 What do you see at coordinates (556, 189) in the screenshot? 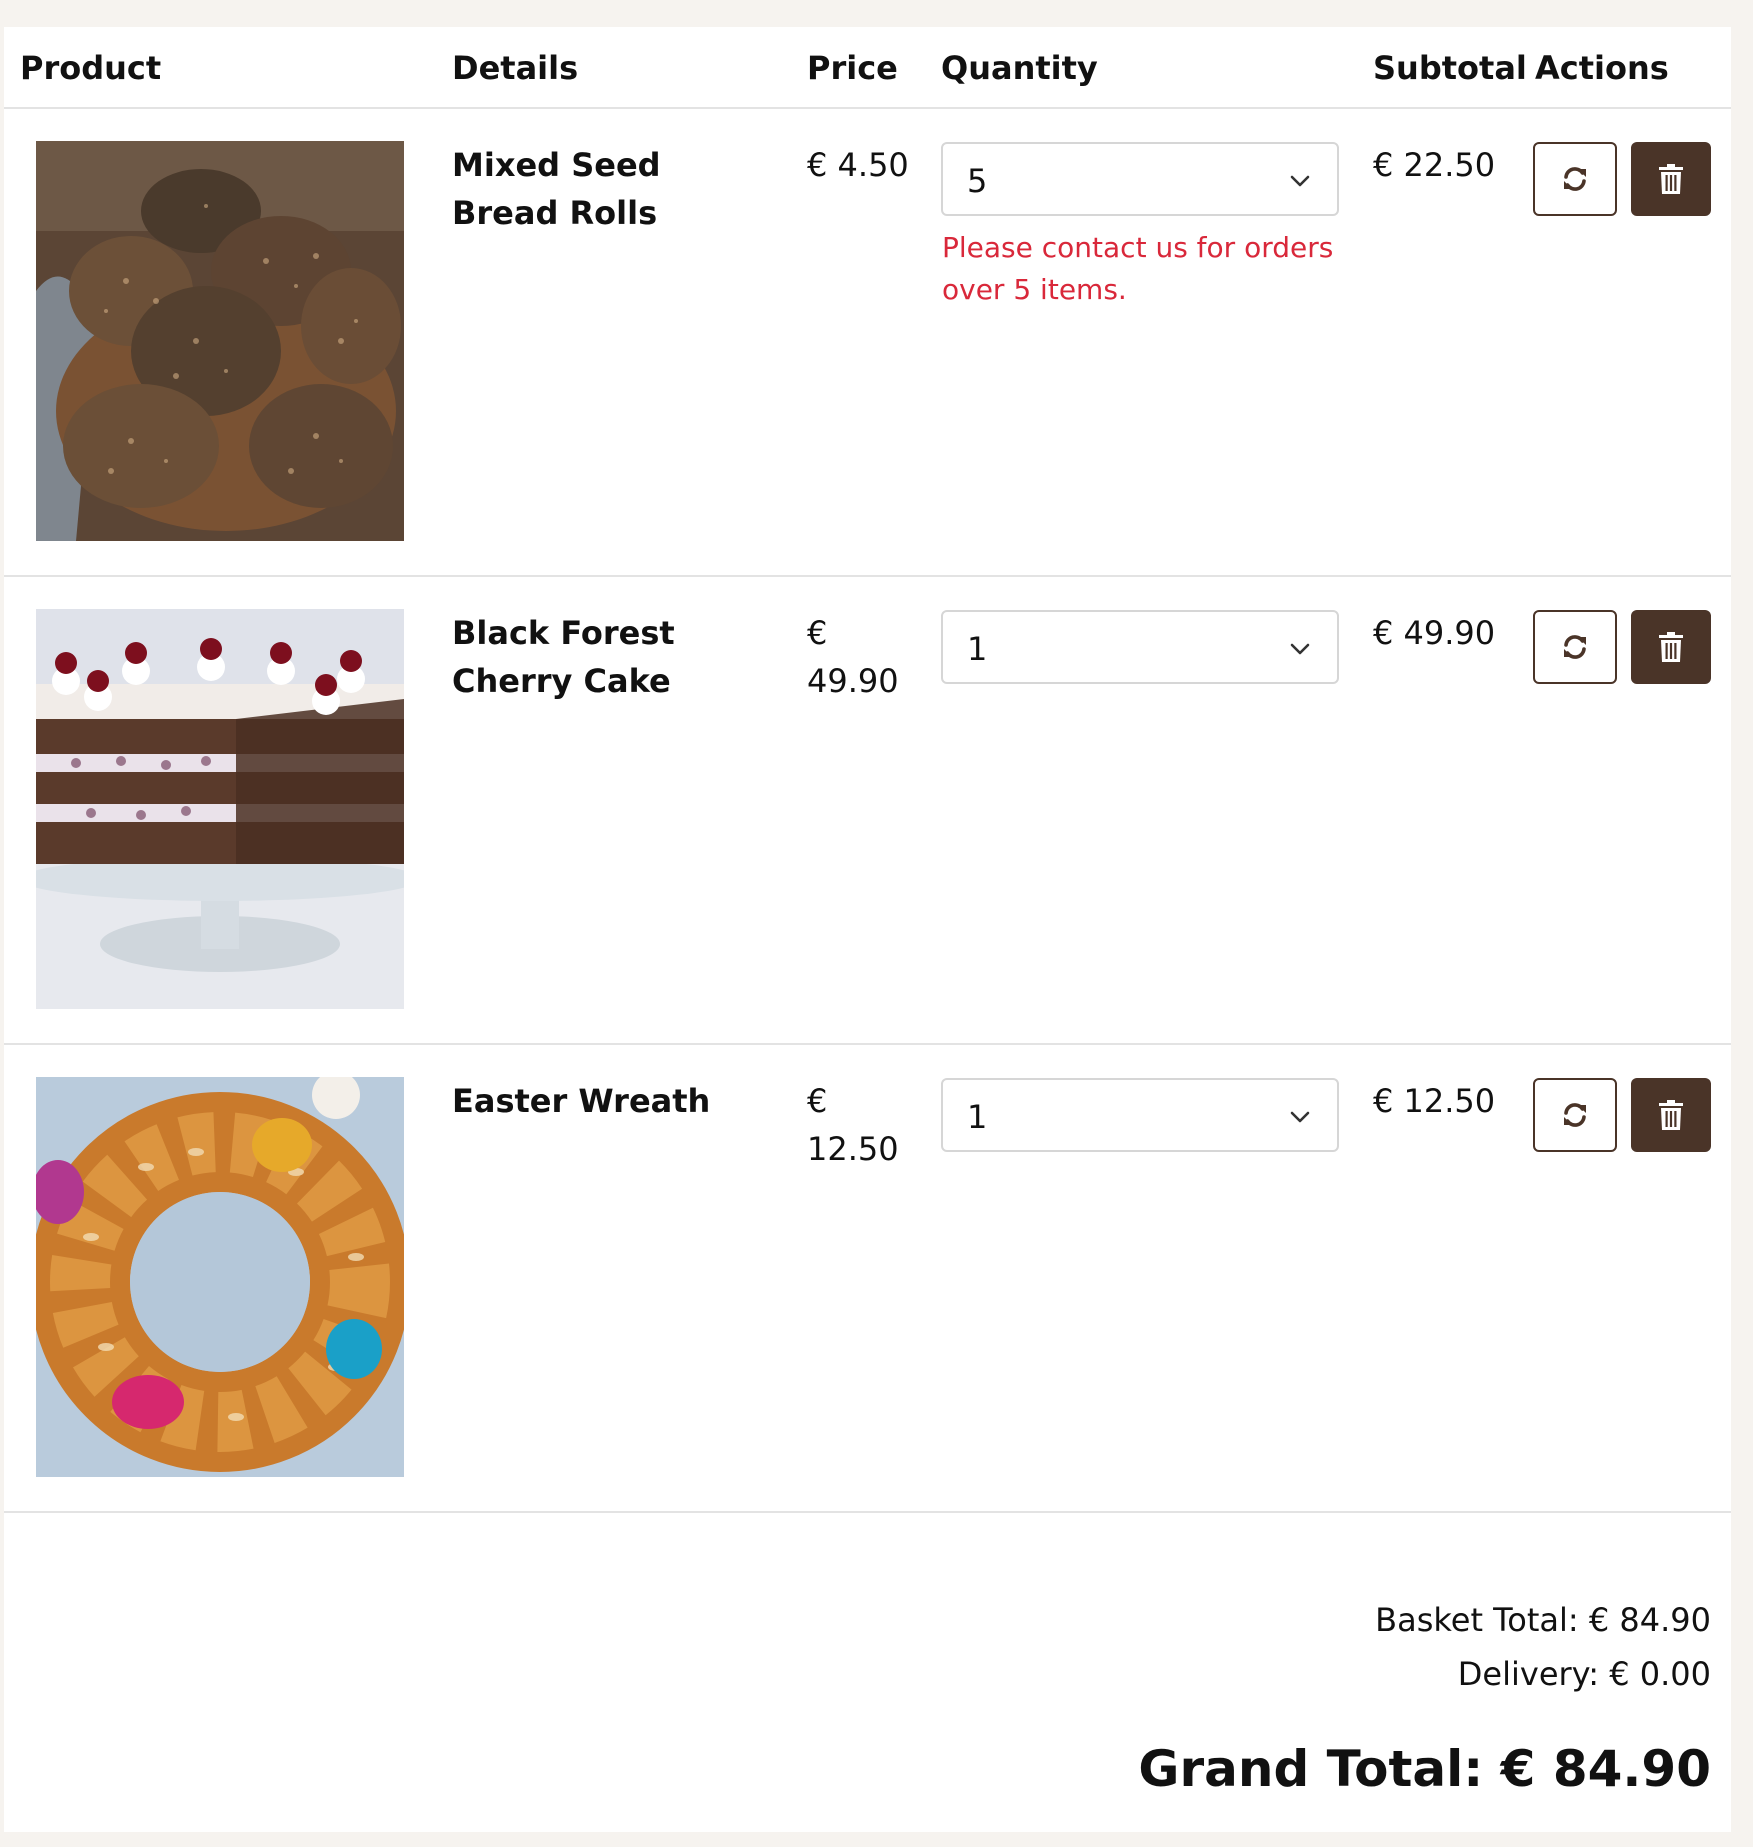
I see `product-name: Mixed Seed Bread Rolls` at bounding box center [556, 189].